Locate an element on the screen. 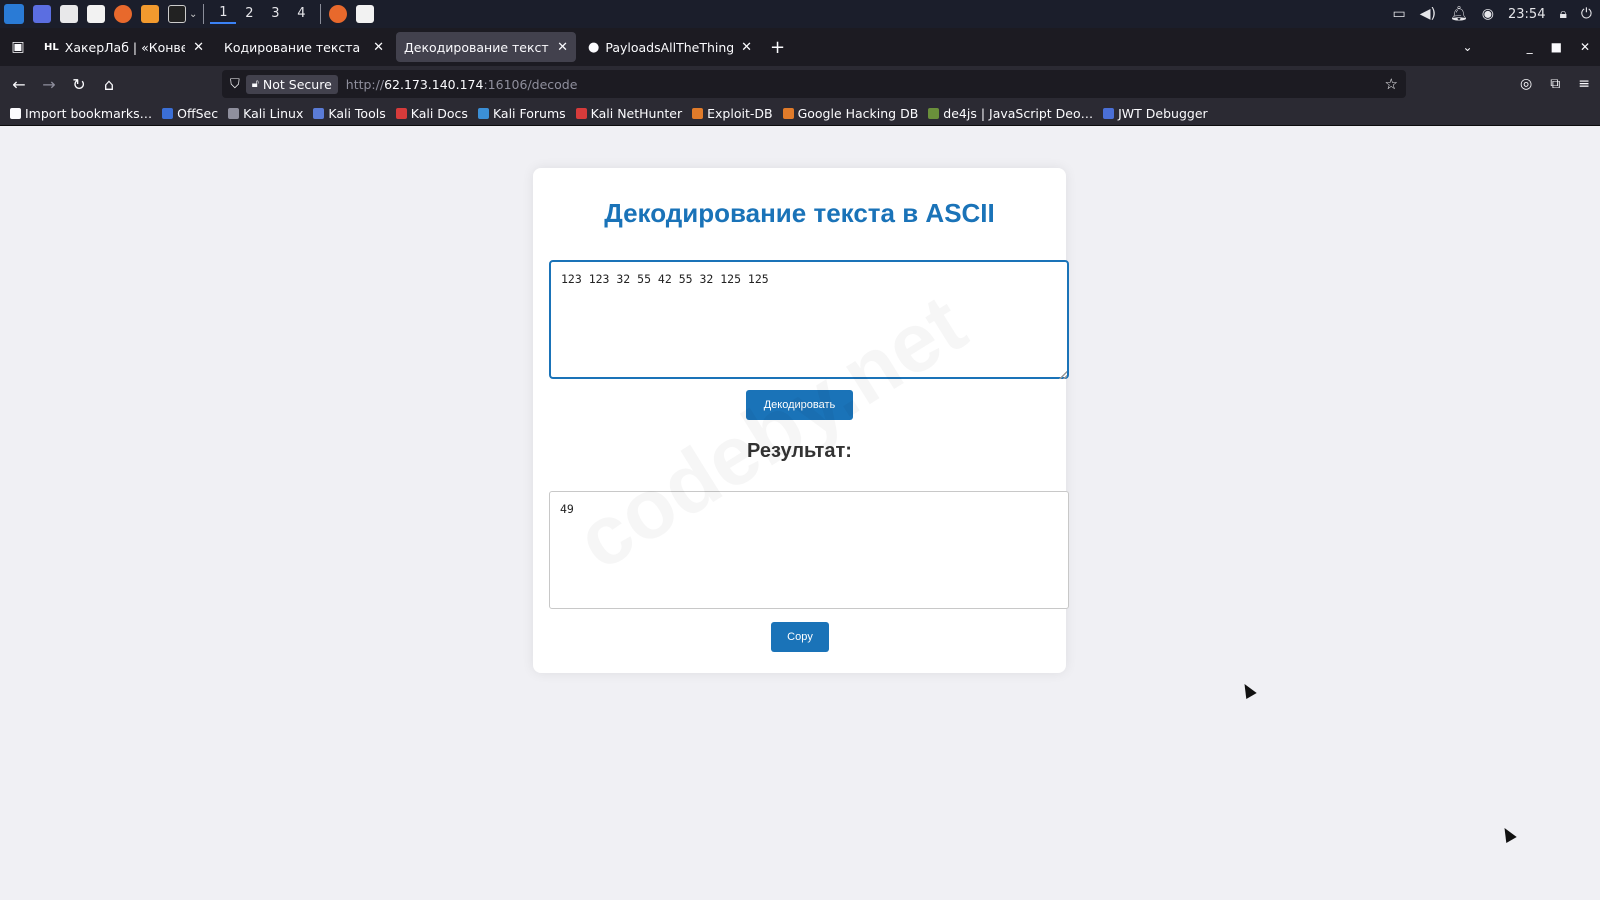 This screenshot has height=900, width=1600. mouse-cursor-icon is located at coordinates (1248, 690).